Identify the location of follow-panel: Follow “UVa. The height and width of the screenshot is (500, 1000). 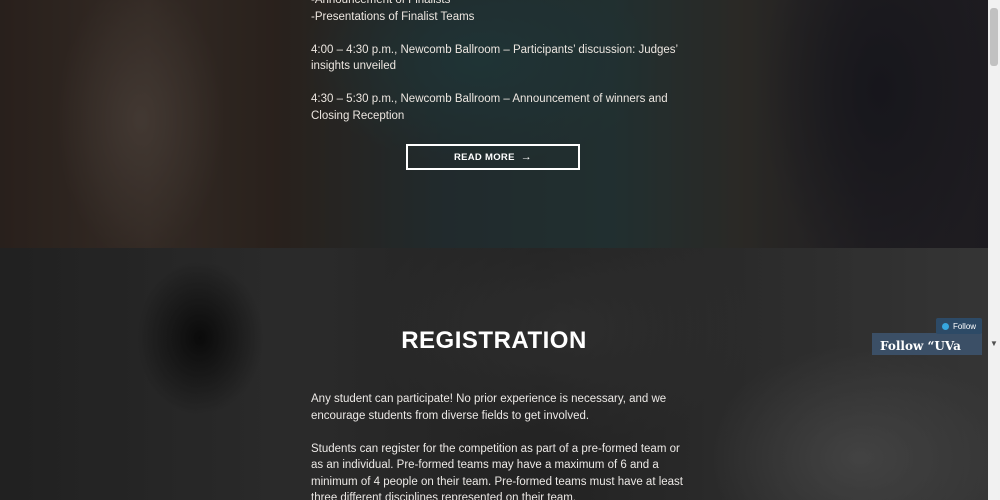
(927, 344).